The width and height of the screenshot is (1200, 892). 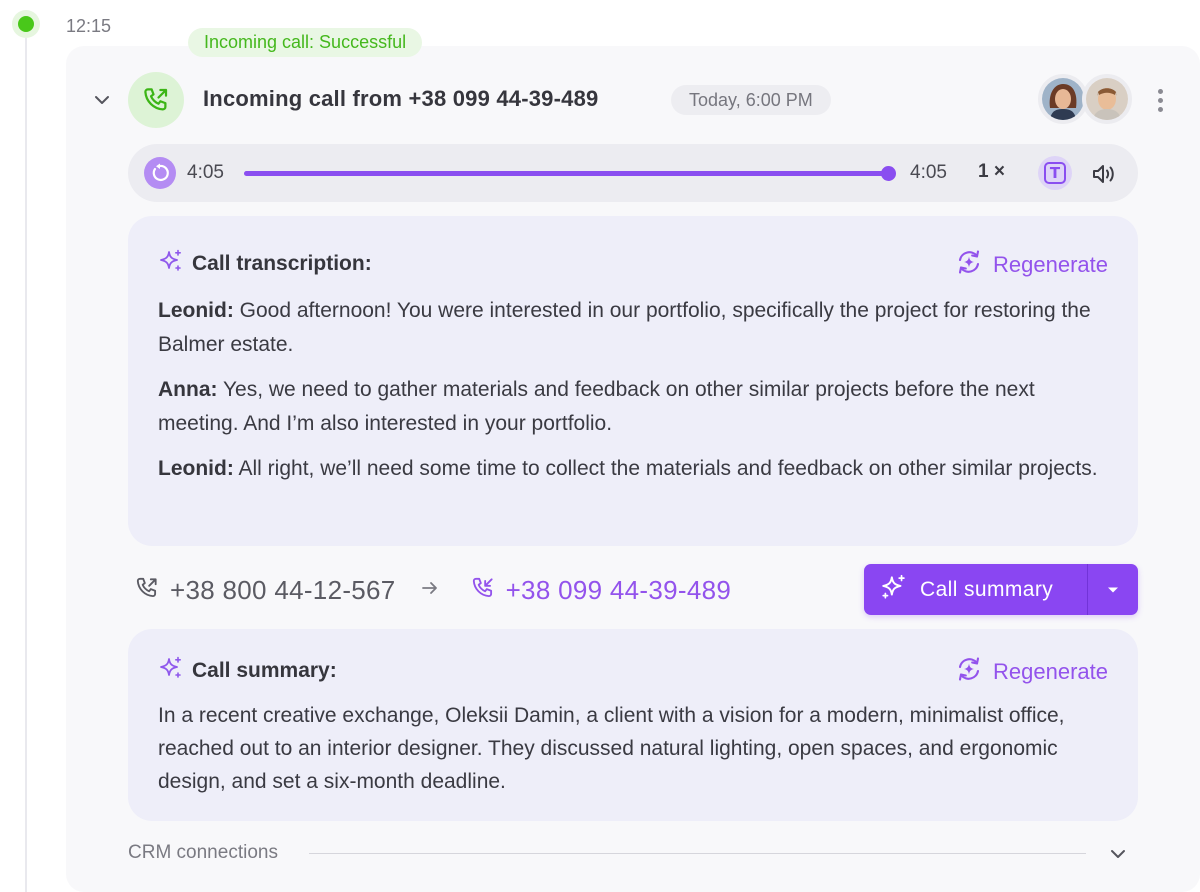 I want to click on incoming-phone-icon, so click(x=483, y=590).